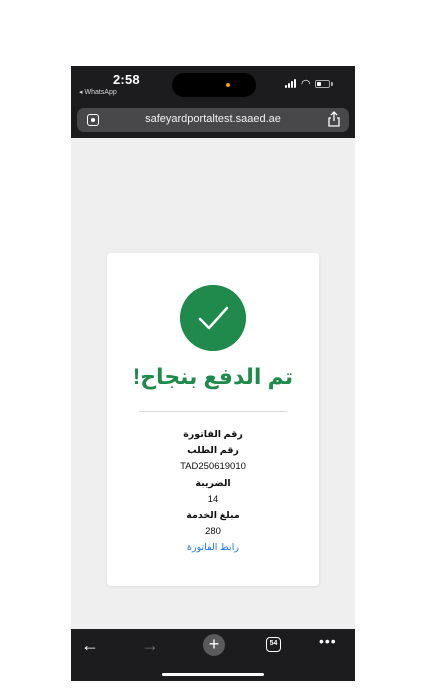  Describe the element at coordinates (213, 499) in the screenshot. I see `tax-value: 14` at that location.